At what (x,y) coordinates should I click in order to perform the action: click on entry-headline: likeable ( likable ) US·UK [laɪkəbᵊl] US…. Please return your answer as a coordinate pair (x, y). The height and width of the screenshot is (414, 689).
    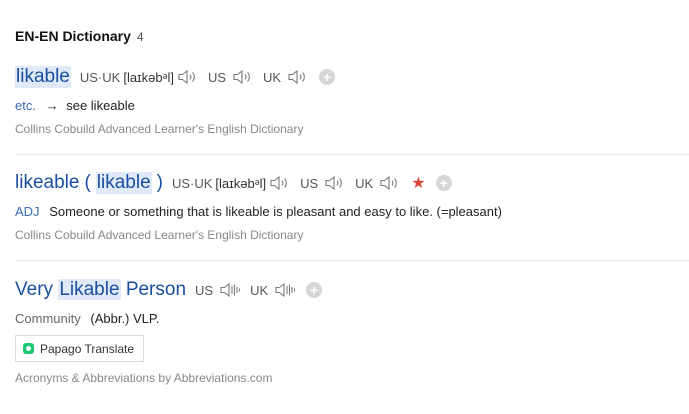
    Looking at the image, I should click on (352, 183).